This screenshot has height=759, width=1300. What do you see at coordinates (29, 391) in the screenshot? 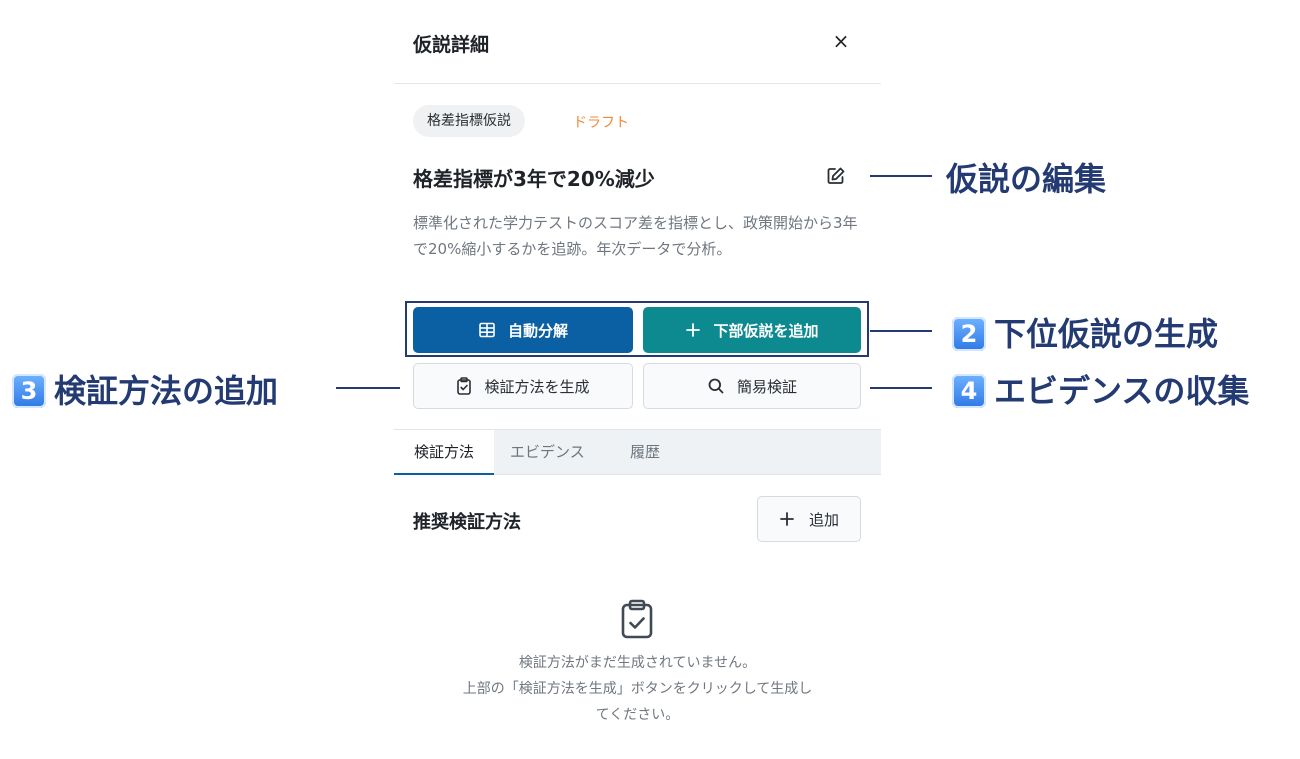
I see `number-badge-3: 3` at bounding box center [29, 391].